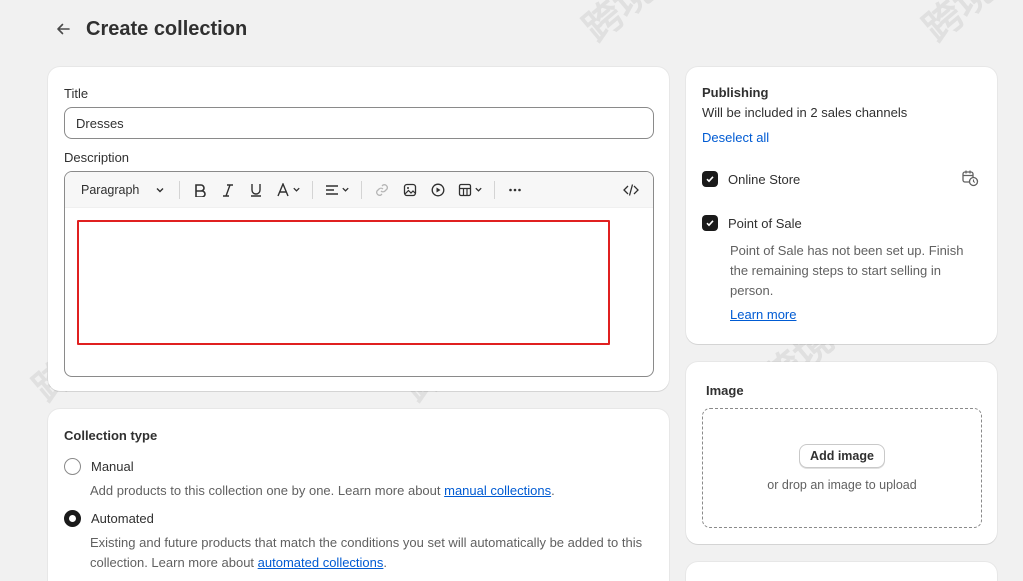 The height and width of the screenshot is (581, 1023). I want to click on link-icon, so click(382, 190).